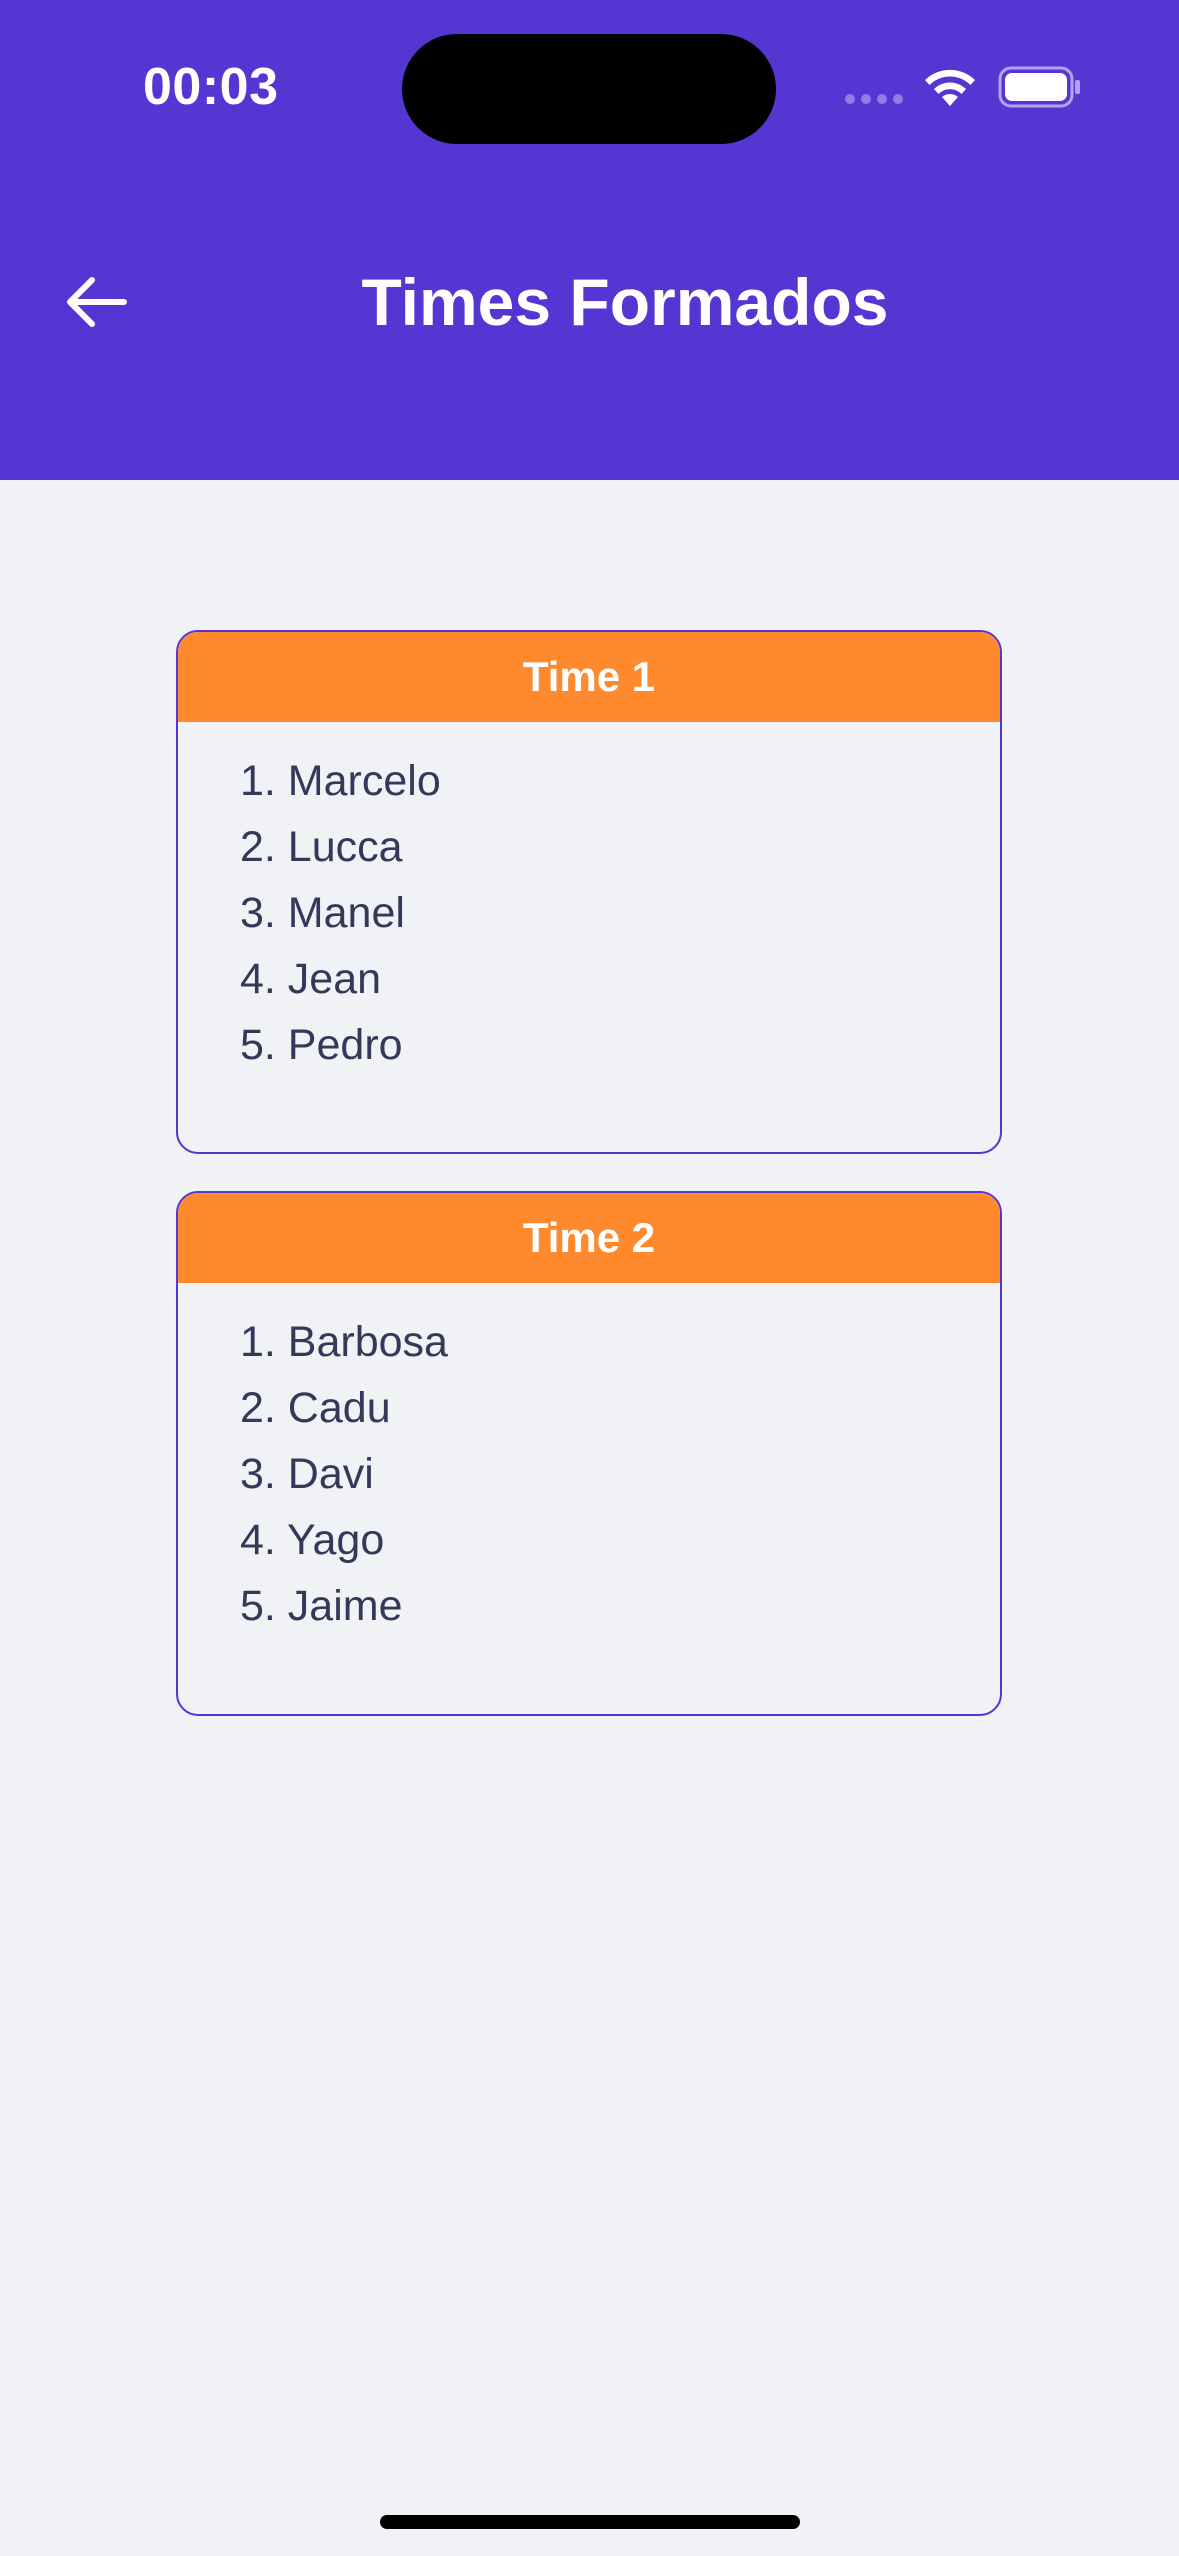 Image resolution: width=1179 pixels, height=2556 pixels. Describe the element at coordinates (589, 89) in the screenshot. I see `dynamic-island` at that location.